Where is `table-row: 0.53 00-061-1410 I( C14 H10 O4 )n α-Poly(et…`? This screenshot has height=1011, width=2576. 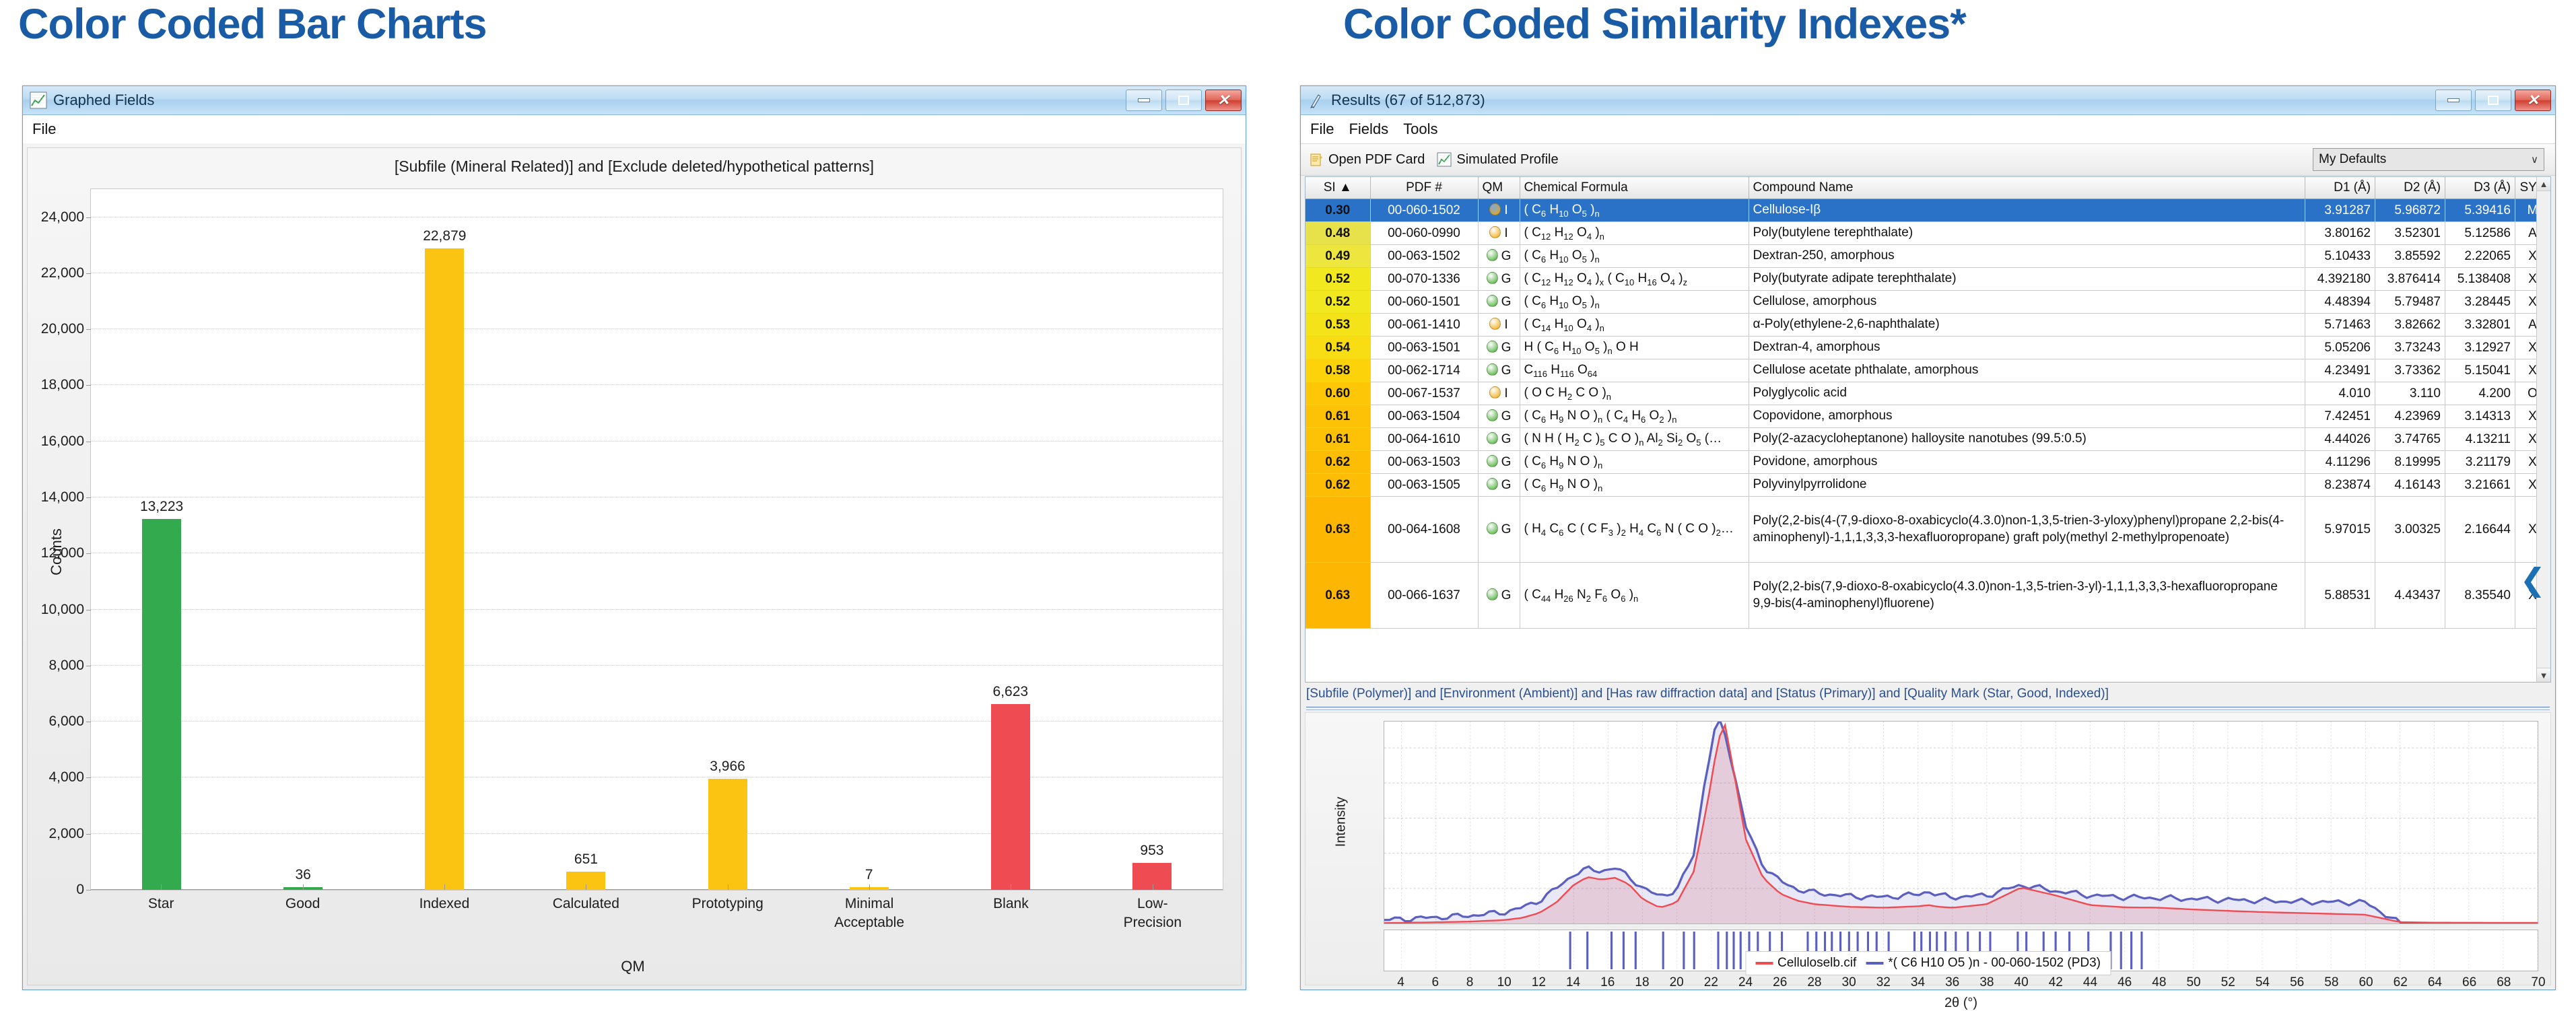
table-row: 0.53 00-061-1410 I( C14 H10 O4 )n α-Poly(et… is located at coordinates (1928, 325).